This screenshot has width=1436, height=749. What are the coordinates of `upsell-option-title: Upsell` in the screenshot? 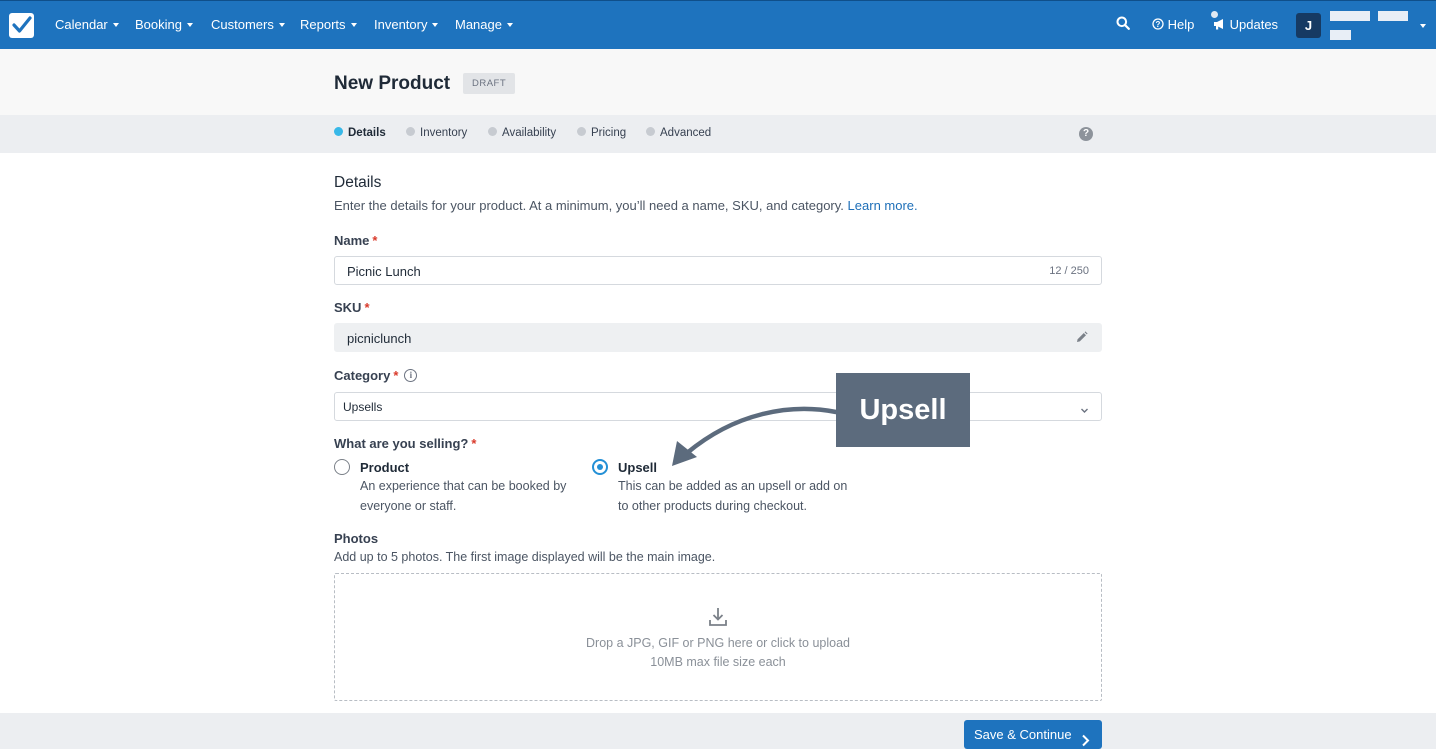 It's located at (637, 467).